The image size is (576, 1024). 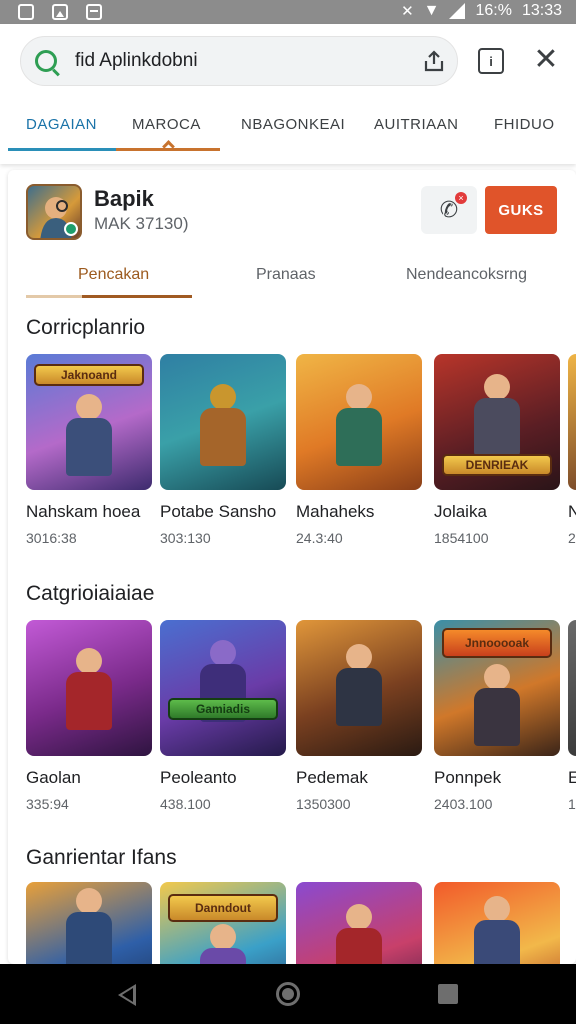 I want to click on game-name: Ponnpek, so click(x=468, y=777).